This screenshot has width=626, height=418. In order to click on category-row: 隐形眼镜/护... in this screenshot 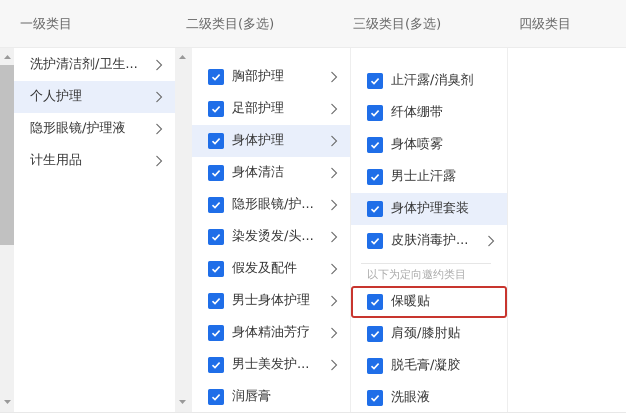, I will do `click(271, 205)`.